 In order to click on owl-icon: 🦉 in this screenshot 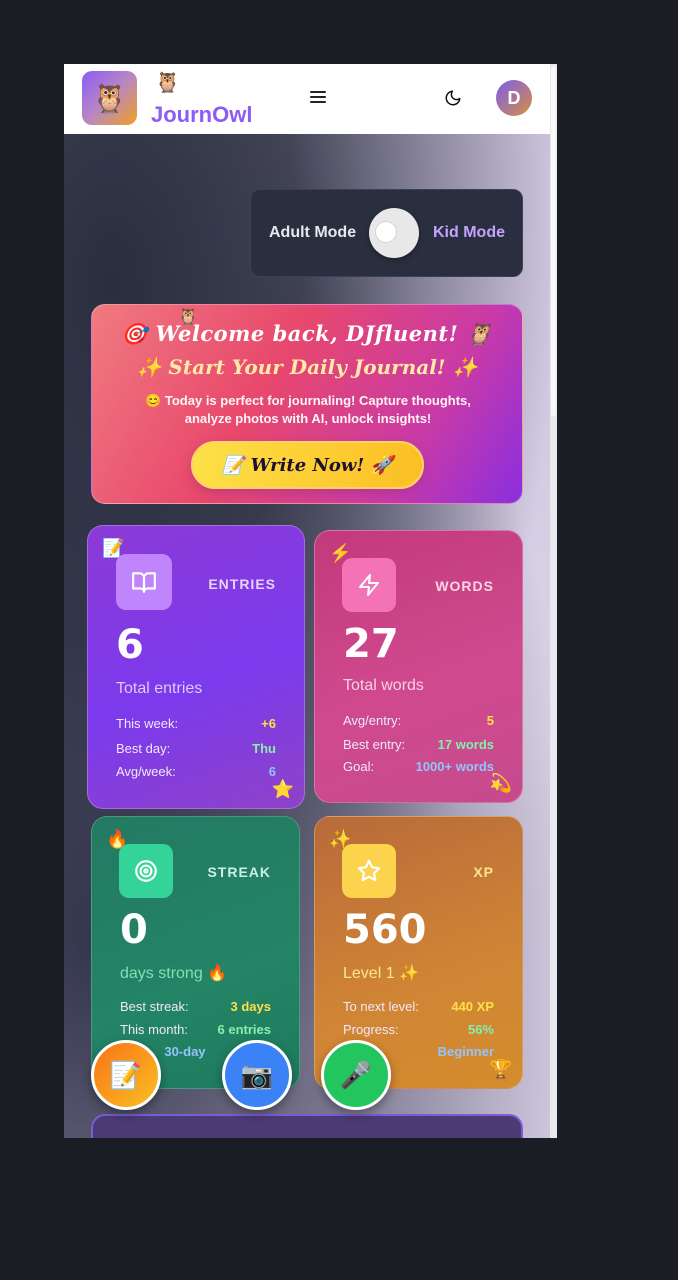, I will do `click(167, 83)`.